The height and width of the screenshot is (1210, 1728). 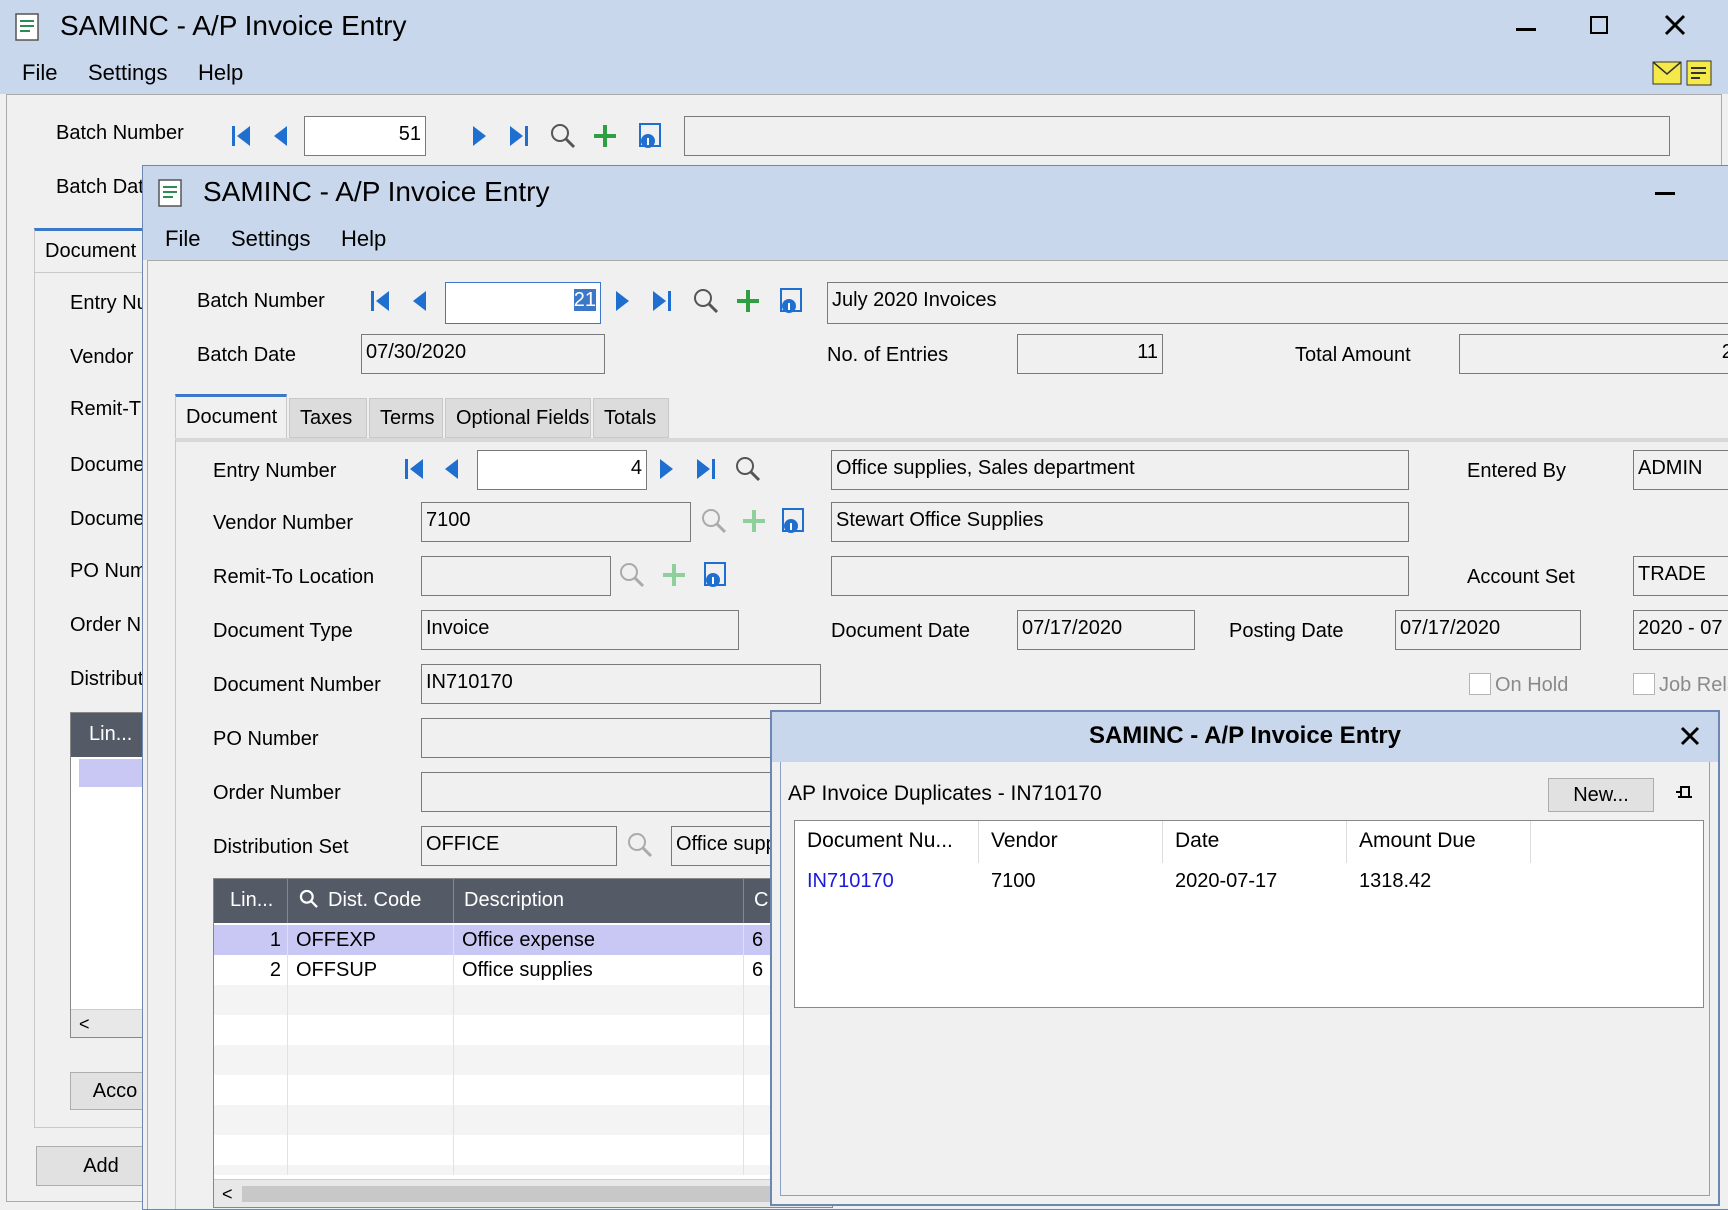 What do you see at coordinates (328, 418) in the screenshot?
I see `tab-taxes: Taxes` at bounding box center [328, 418].